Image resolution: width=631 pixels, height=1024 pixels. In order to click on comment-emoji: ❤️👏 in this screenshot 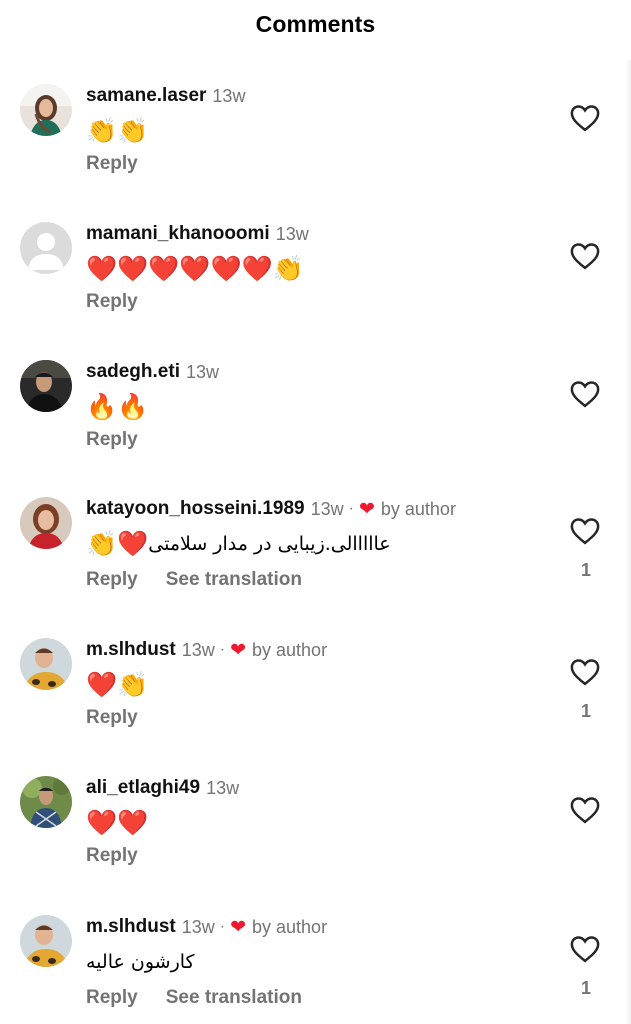, I will do `click(117, 684)`.